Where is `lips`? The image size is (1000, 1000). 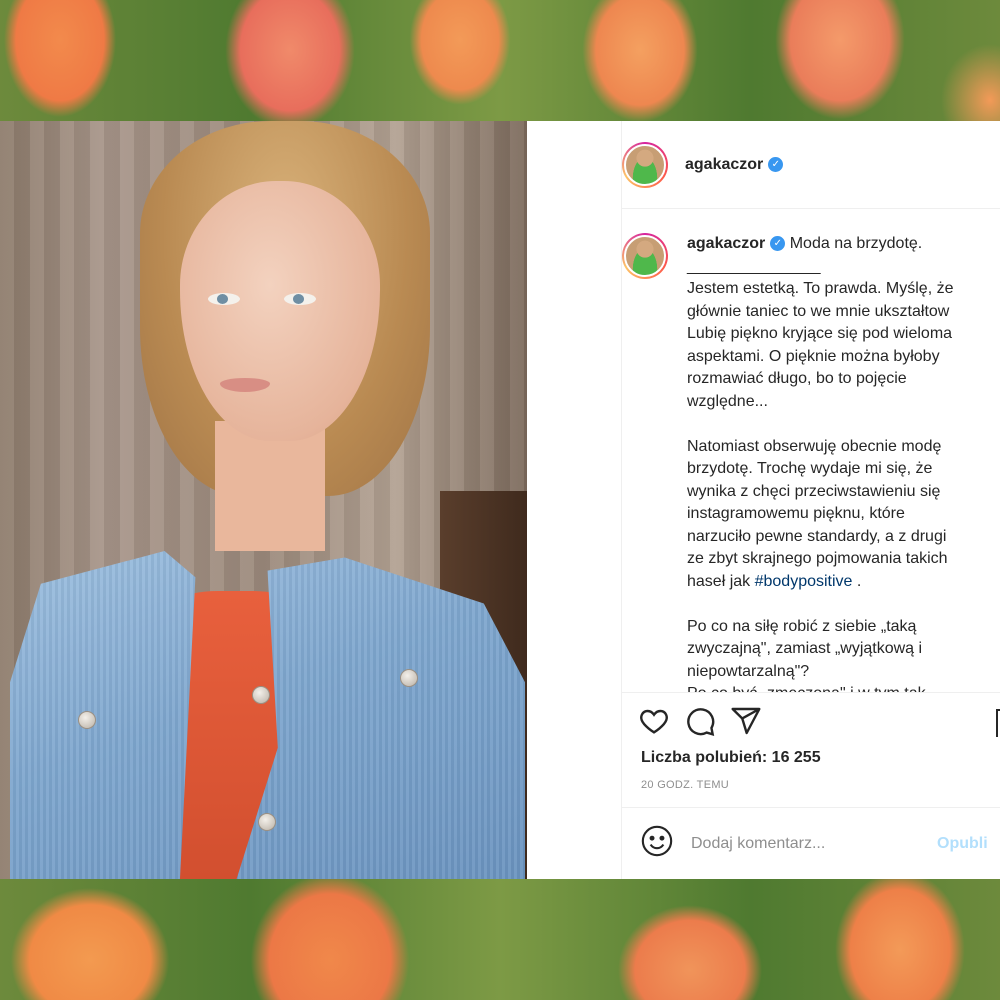 lips is located at coordinates (245, 385).